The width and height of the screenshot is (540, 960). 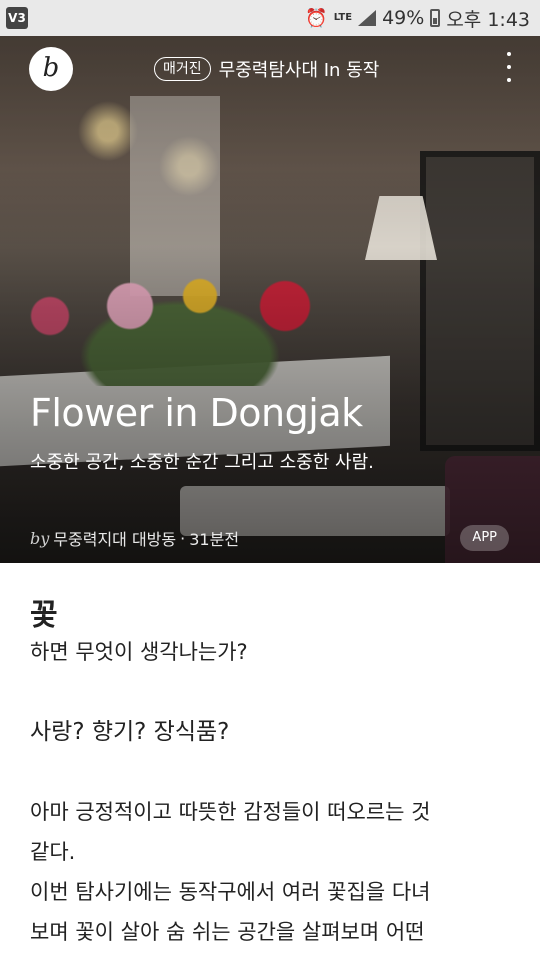 I want to click on author-name: 무중력지대 대방동, so click(x=114, y=538).